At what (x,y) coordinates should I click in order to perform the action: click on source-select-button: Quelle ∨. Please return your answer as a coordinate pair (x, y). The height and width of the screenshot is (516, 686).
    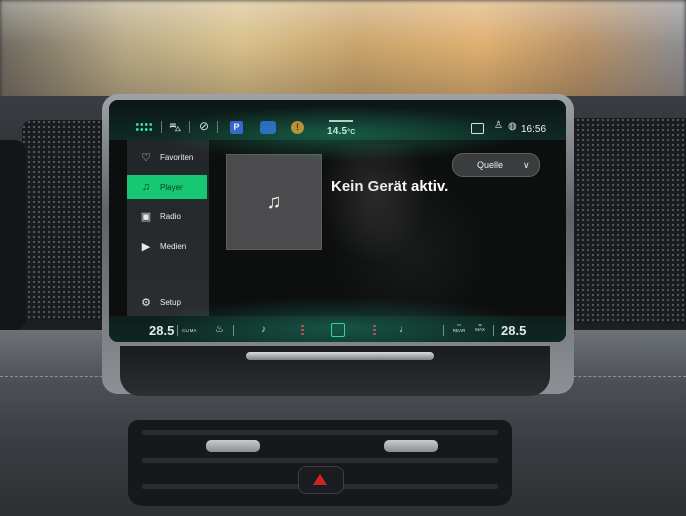
    Looking at the image, I should click on (496, 165).